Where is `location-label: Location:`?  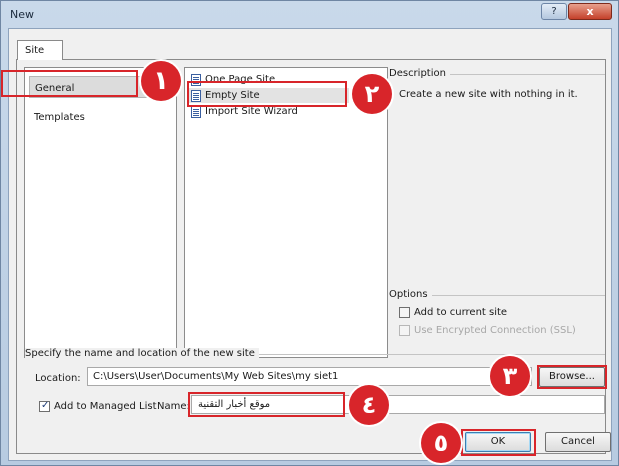 location-label: Location: is located at coordinates (58, 378).